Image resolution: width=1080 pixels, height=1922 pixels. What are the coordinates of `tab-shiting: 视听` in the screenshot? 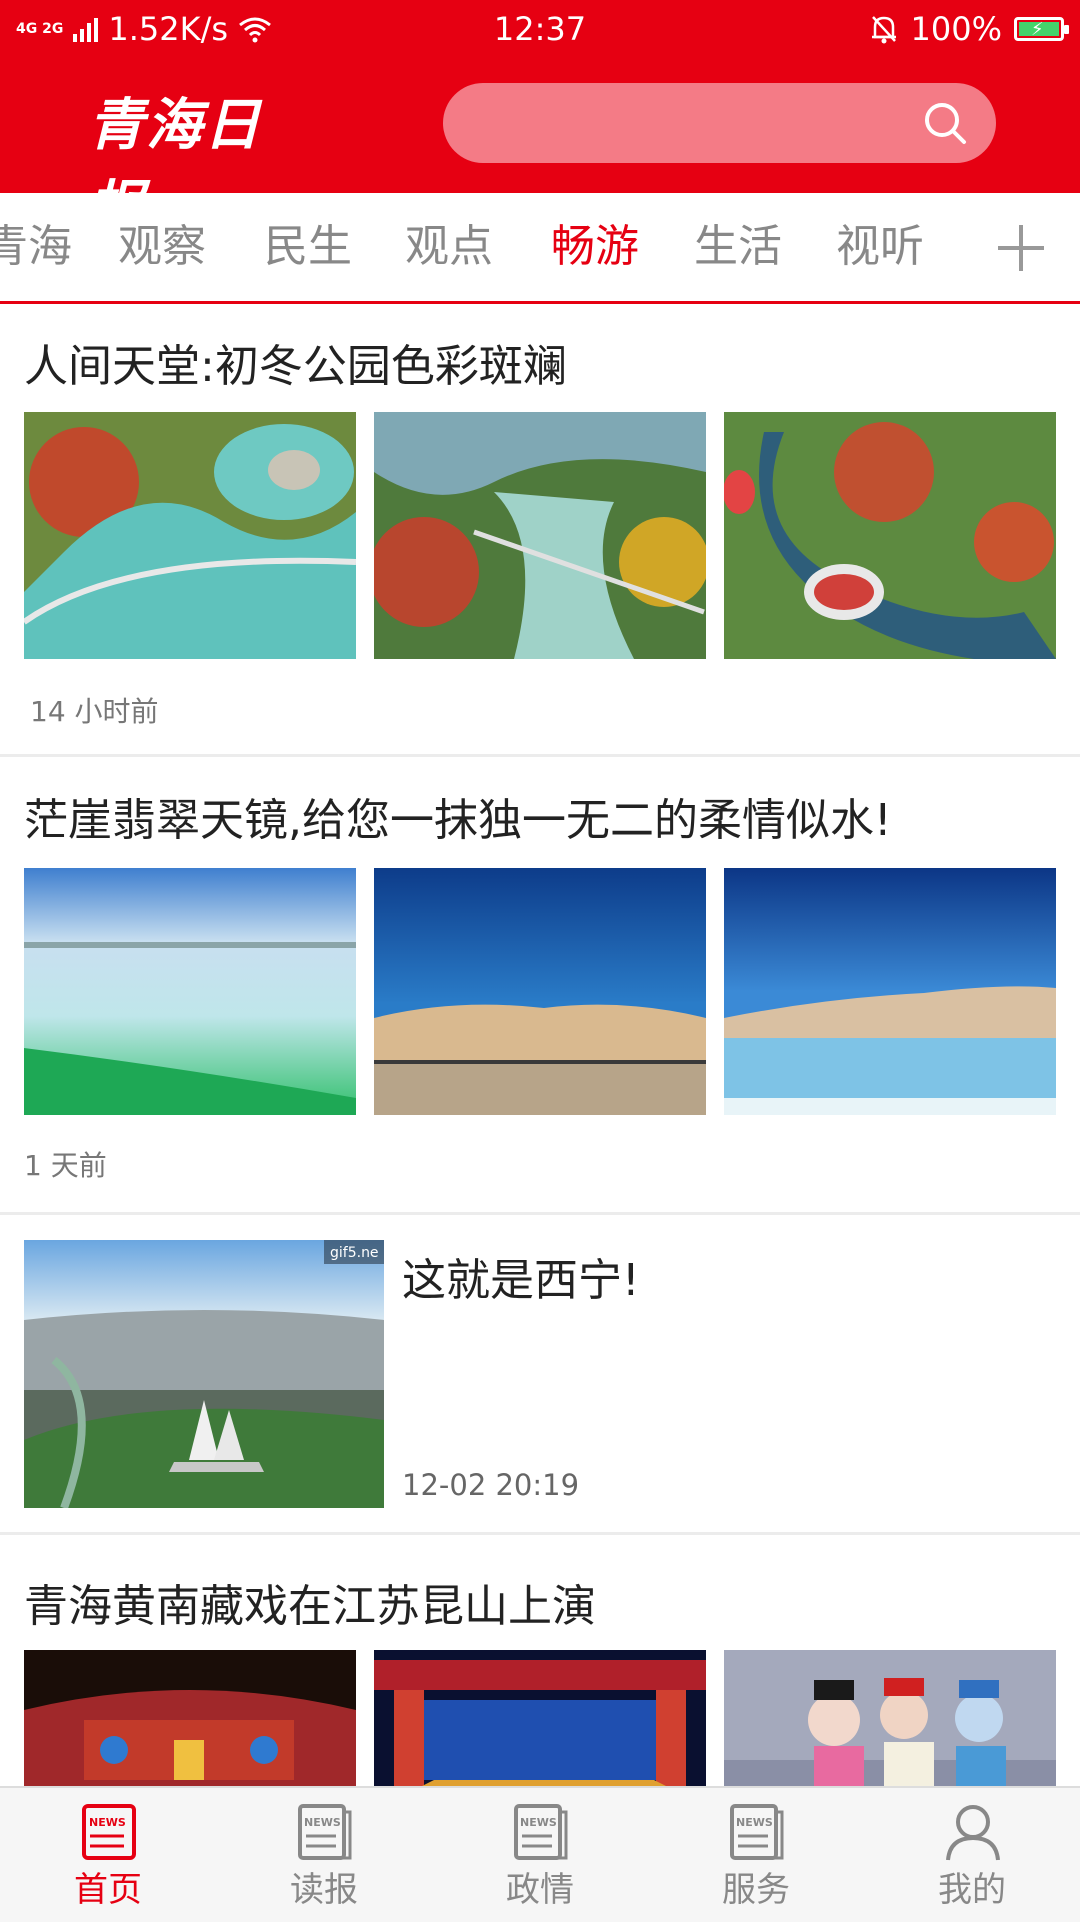 It's located at (880, 247).